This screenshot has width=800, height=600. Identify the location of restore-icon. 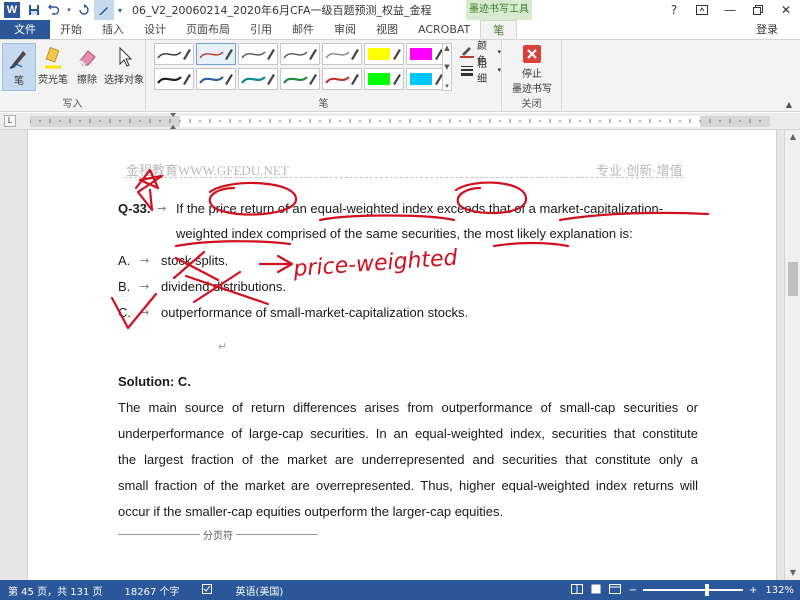
(758, 10).